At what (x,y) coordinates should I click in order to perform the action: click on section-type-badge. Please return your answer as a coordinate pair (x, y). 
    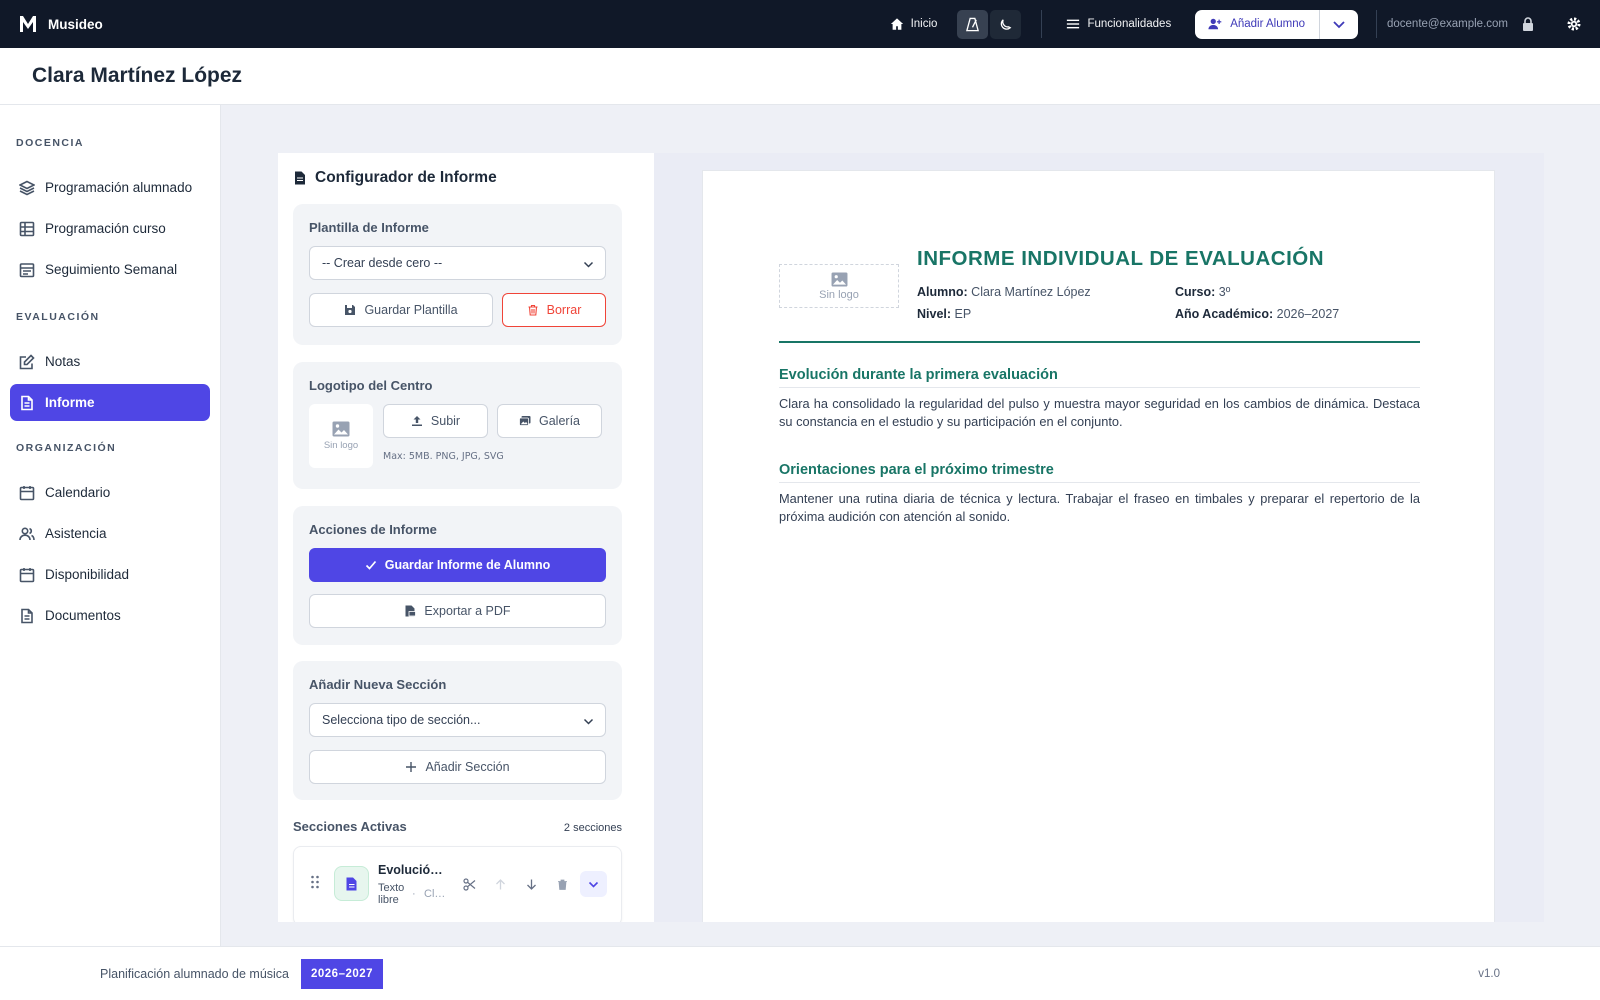
    Looking at the image, I should click on (351, 883).